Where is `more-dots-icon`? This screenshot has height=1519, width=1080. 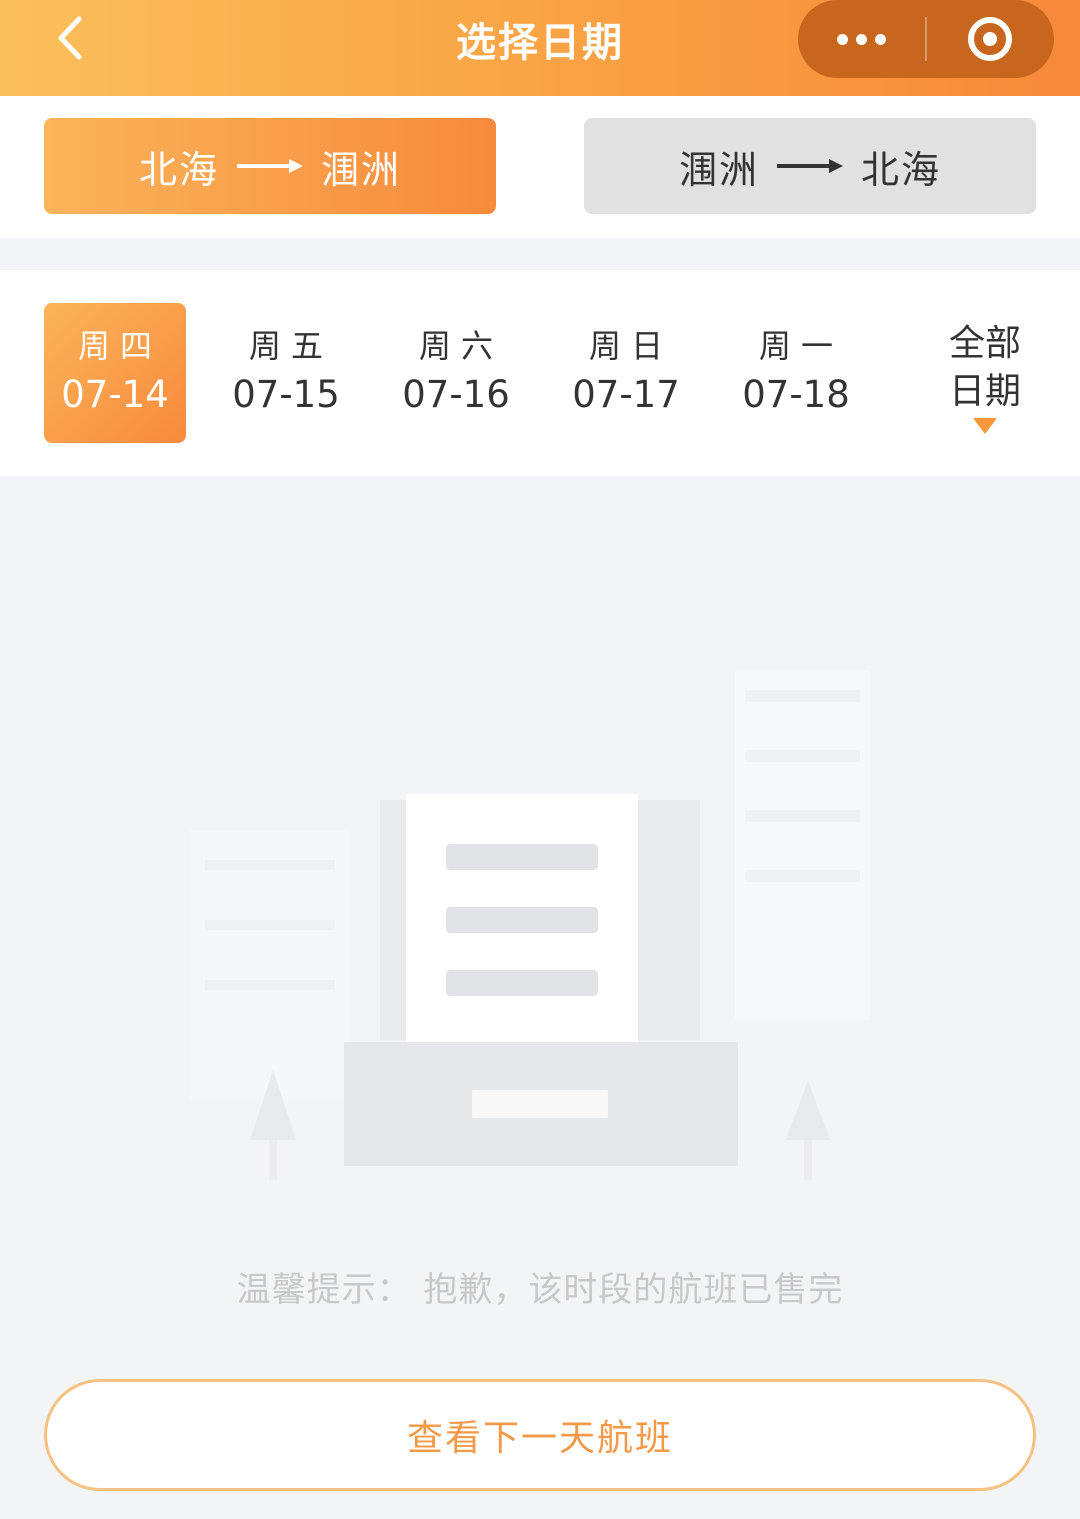 more-dots-icon is located at coordinates (861, 39).